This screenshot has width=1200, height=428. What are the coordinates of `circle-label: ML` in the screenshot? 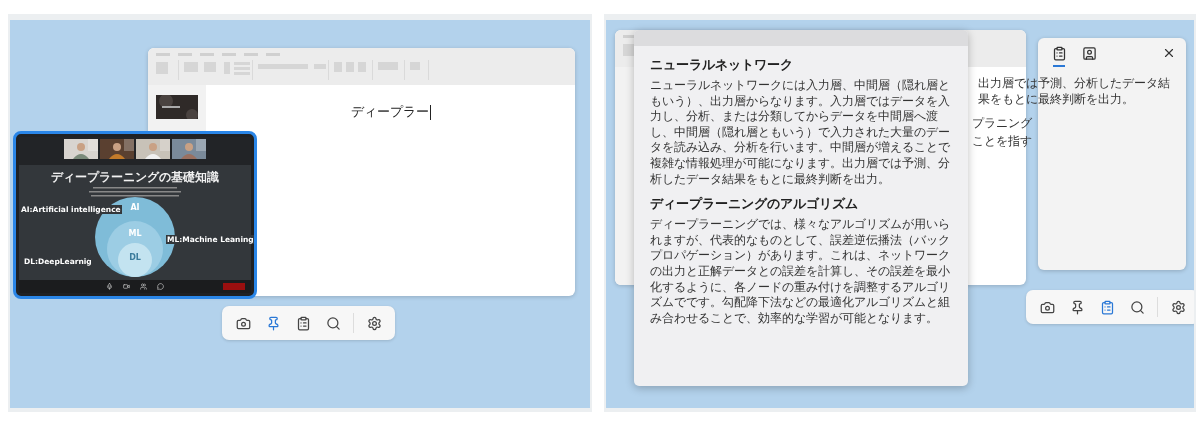 It's located at (135, 234).